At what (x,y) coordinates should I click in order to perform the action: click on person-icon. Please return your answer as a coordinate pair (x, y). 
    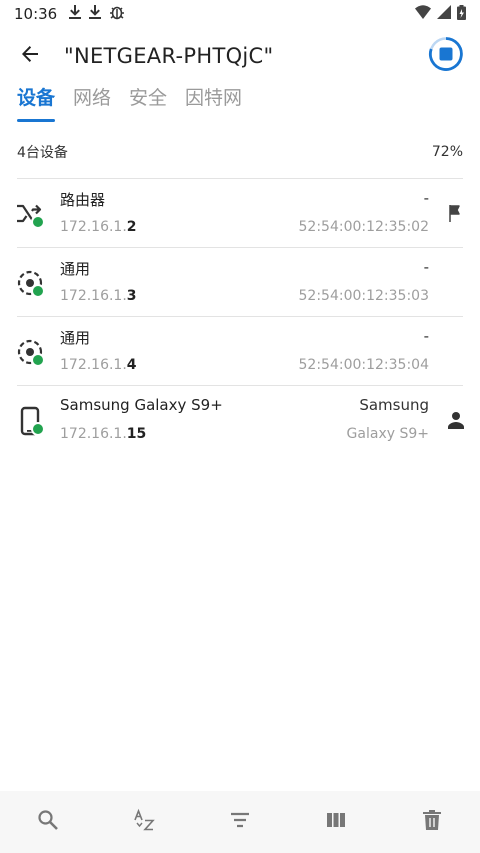
    Looking at the image, I should click on (456, 420).